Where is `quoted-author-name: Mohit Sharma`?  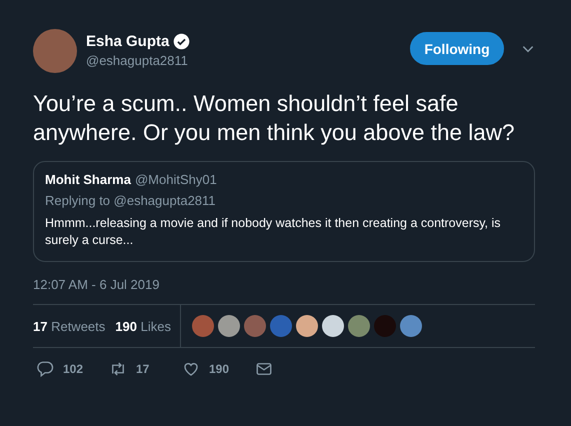 quoted-author-name: Mohit Sharma is located at coordinates (88, 179).